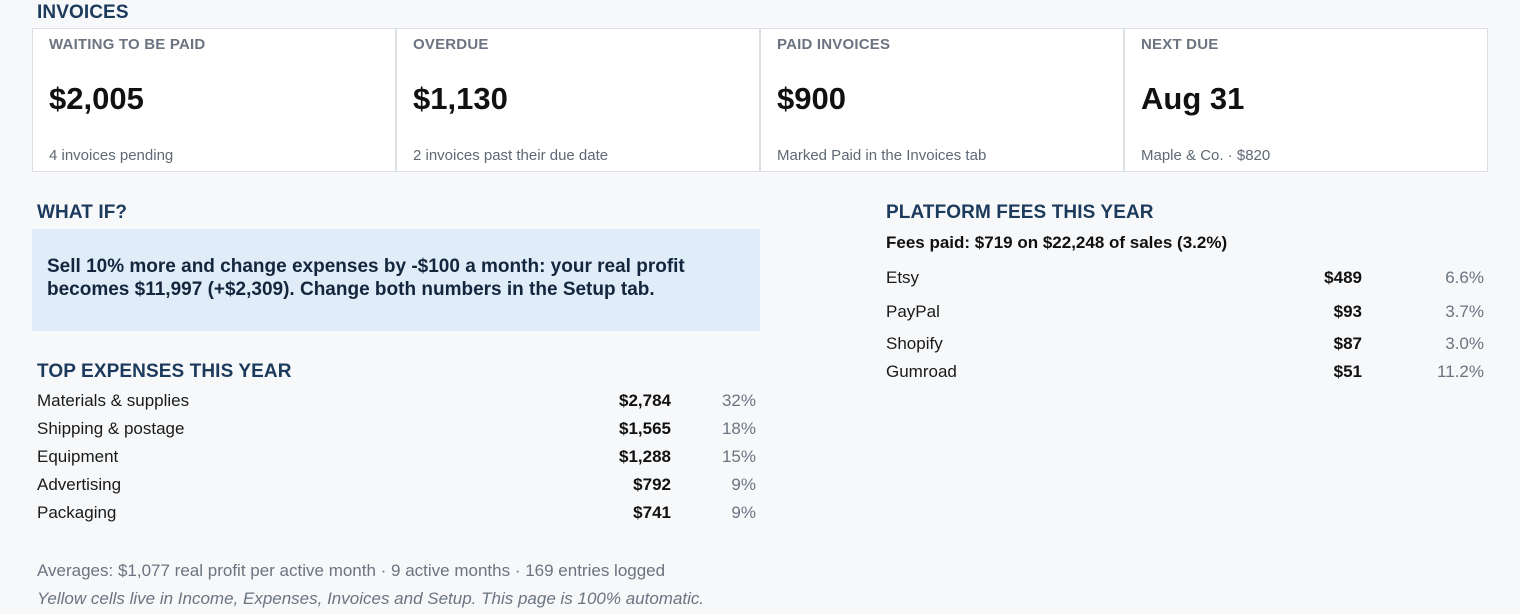 The width and height of the screenshot is (1520, 614). I want to click on expense-row: Equipment $1,288 15%, so click(396, 457).